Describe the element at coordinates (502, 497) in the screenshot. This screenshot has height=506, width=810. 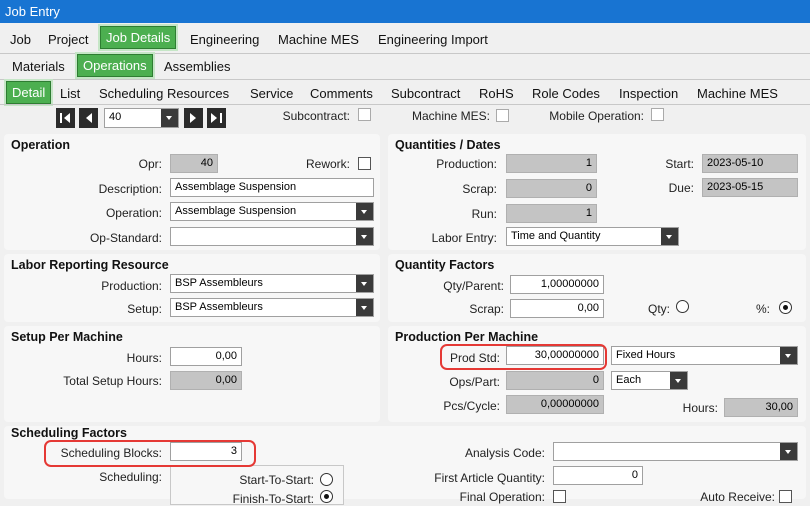
I see `final-operation-label: Final Operation:` at that location.